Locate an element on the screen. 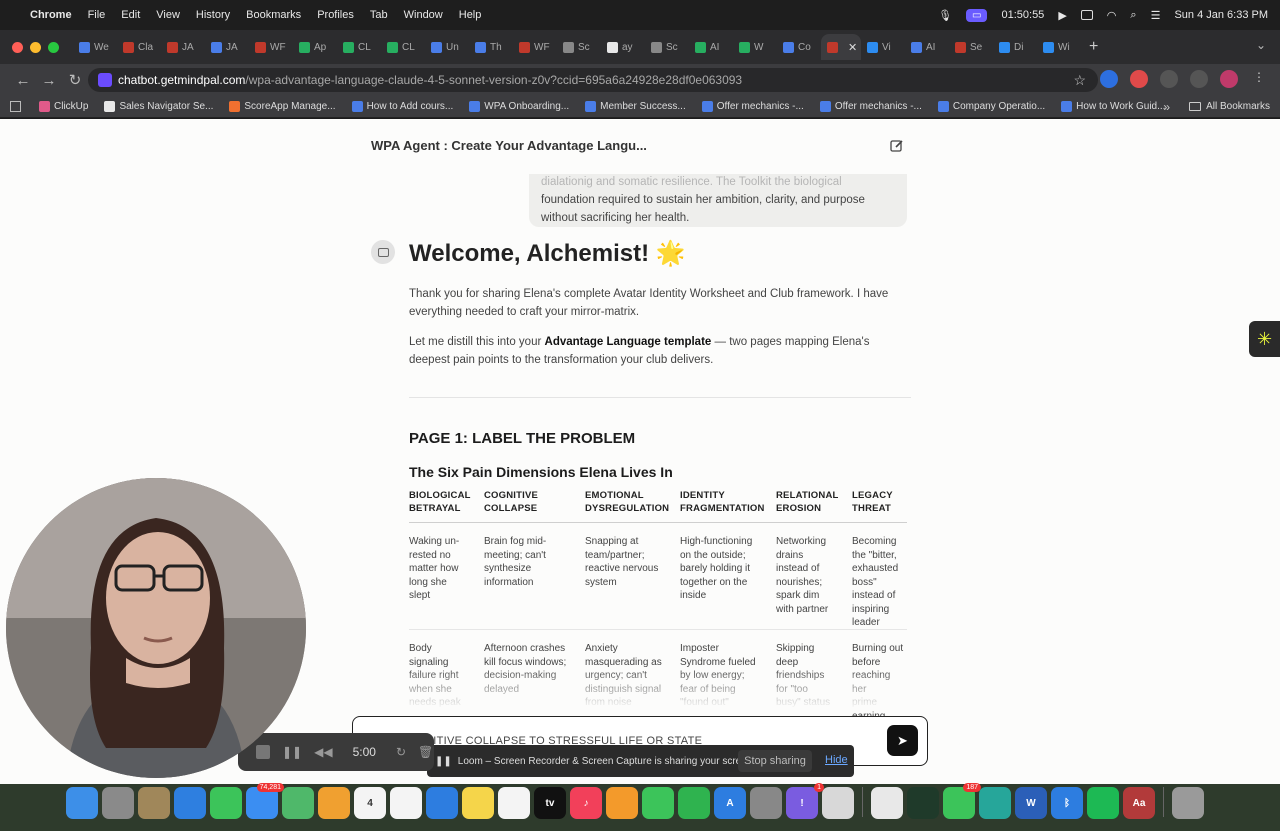 The image size is (1280, 831). chrome-icon is located at coordinates (887, 803).